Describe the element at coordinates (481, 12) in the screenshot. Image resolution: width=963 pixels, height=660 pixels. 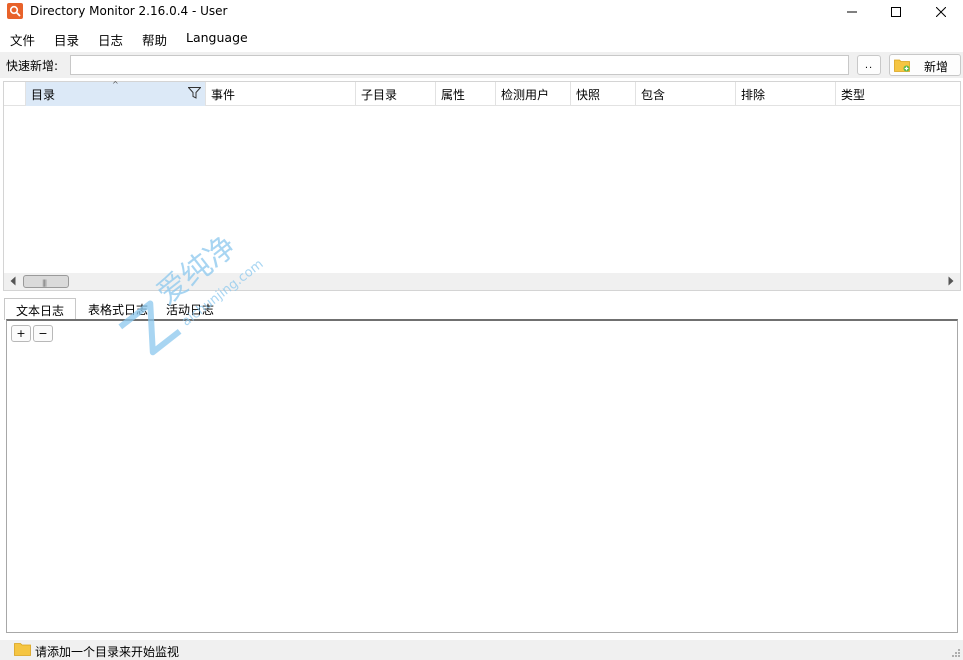
I see `title-bar: Directory Monitor 2.16.0.4 - User` at that location.